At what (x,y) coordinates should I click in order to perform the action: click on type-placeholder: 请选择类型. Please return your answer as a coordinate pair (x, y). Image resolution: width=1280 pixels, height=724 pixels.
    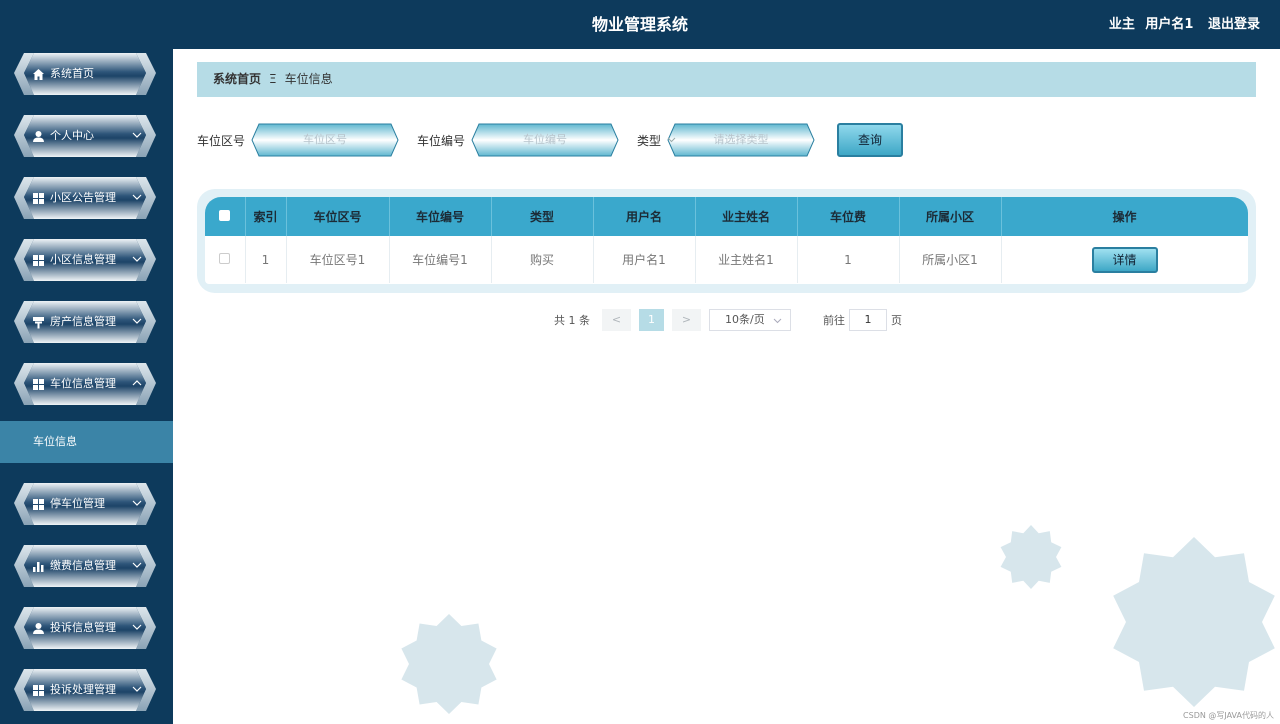
    Looking at the image, I should click on (741, 139).